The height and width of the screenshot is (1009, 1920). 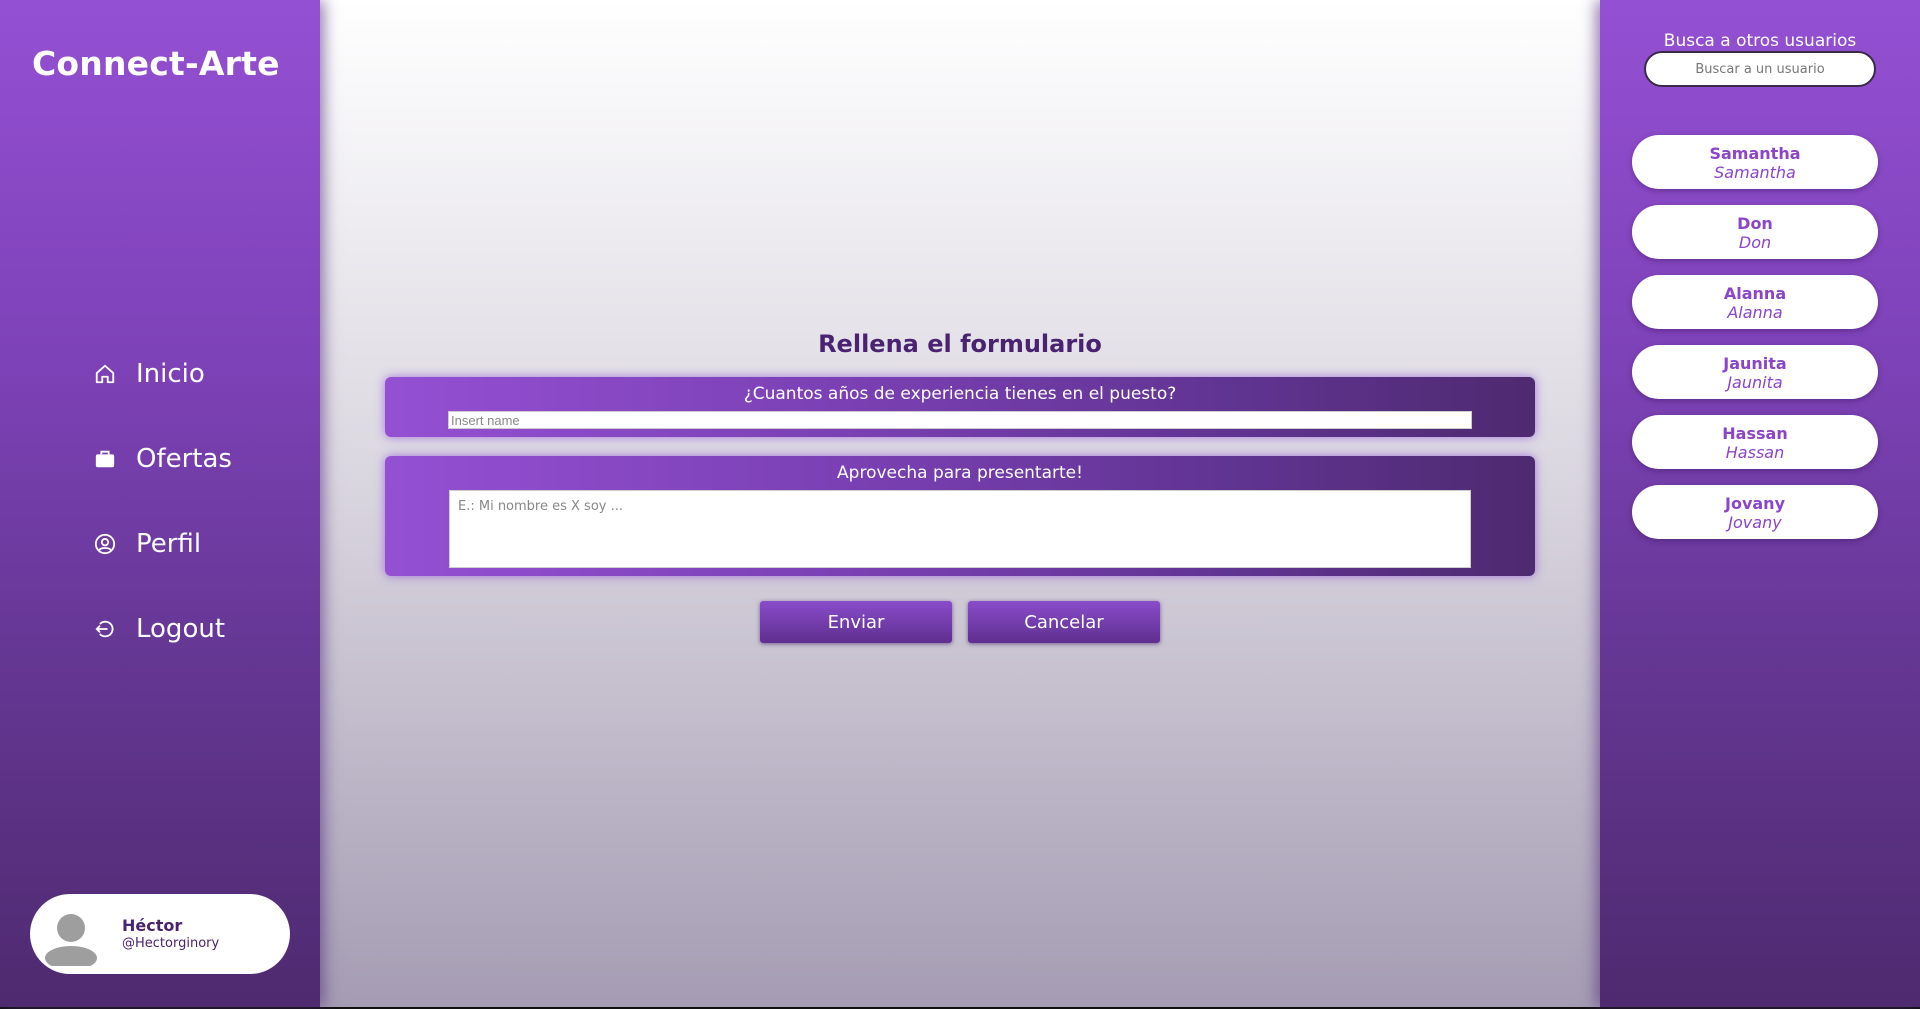 I want to click on nav-item-ofertas: Ofertas, so click(x=163, y=459).